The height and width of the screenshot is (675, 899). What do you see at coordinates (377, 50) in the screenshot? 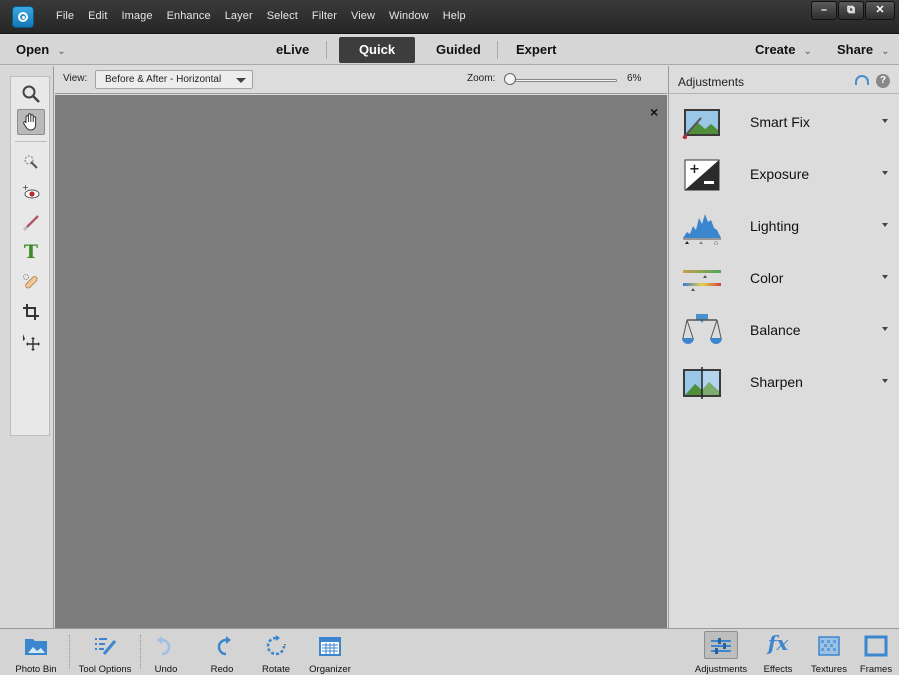
I see `tab-quick: Quick` at bounding box center [377, 50].